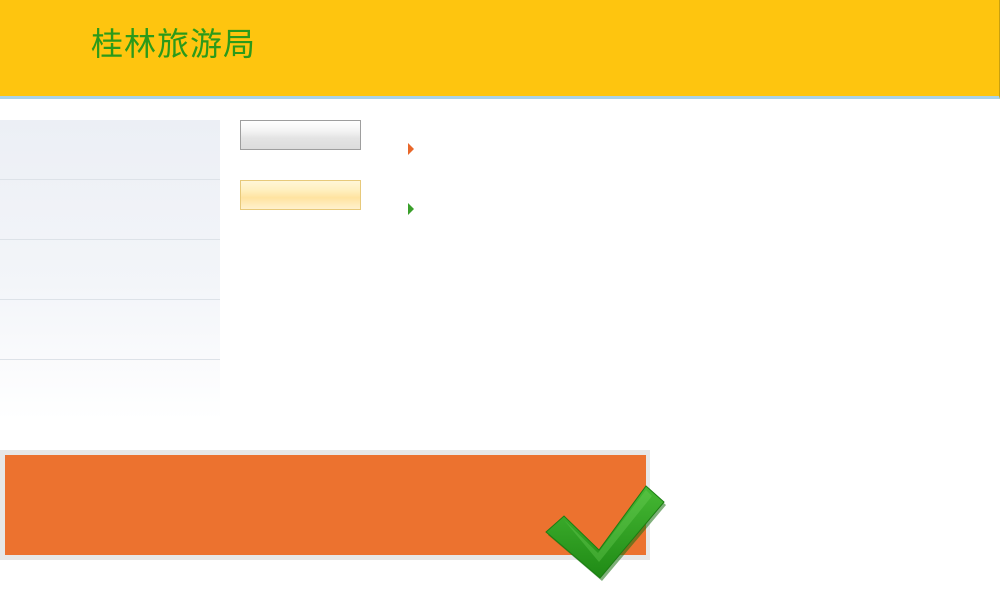 The height and width of the screenshot is (600, 1000). Describe the element at coordinates (411, 149) in the screenshot. I see `orange-arrow-icon` at that location.